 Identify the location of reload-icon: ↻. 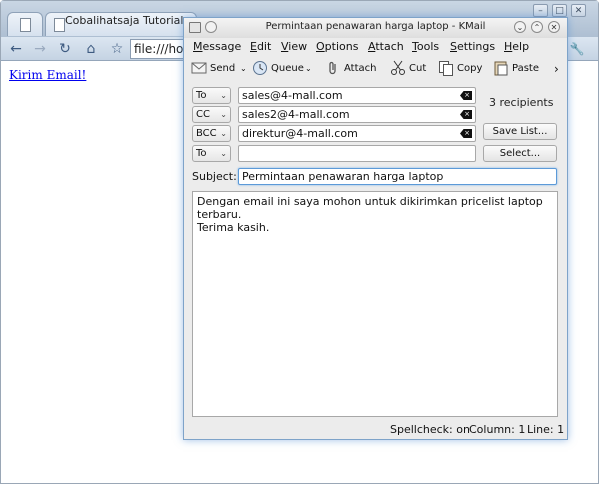
(65, 49).